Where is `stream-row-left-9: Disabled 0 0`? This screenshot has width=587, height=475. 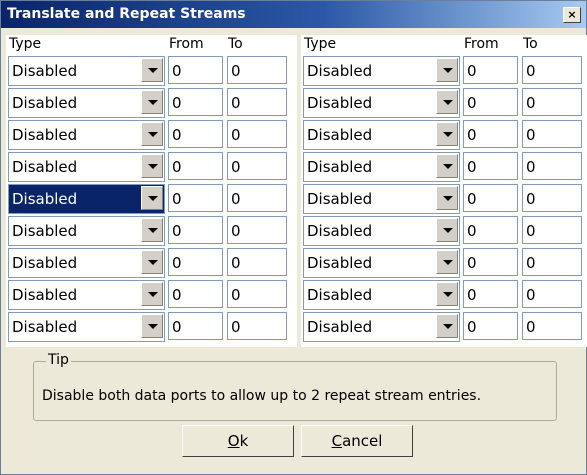 stream-row-left-9: Disabled 0 0 is located at coordinates (151, 327).